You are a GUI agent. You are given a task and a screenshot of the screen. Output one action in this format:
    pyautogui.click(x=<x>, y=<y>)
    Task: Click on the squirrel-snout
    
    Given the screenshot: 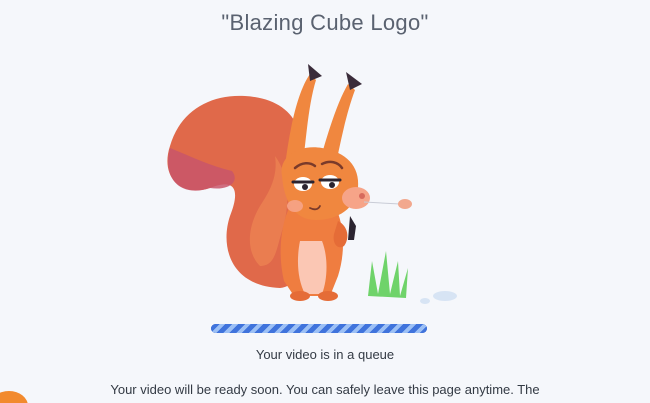 What is the action you would take?
    pyautogui.click(x=356, y=198)
    